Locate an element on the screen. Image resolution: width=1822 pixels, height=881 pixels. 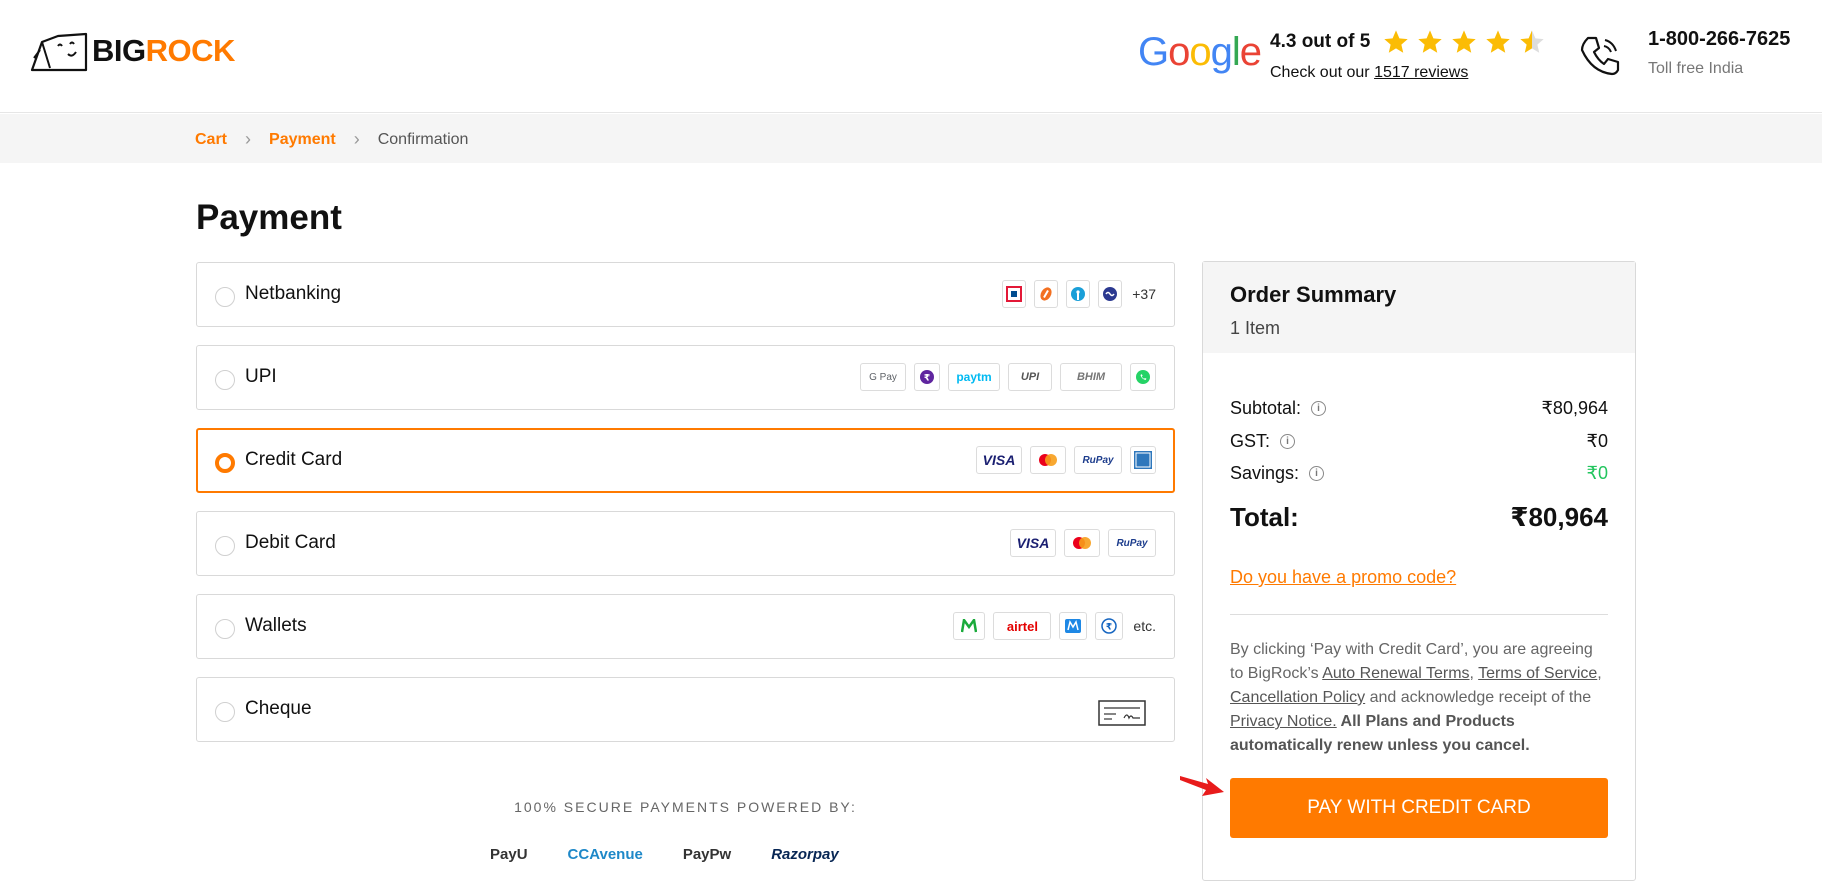
radio-cheque is located at coordinates (225, 712).